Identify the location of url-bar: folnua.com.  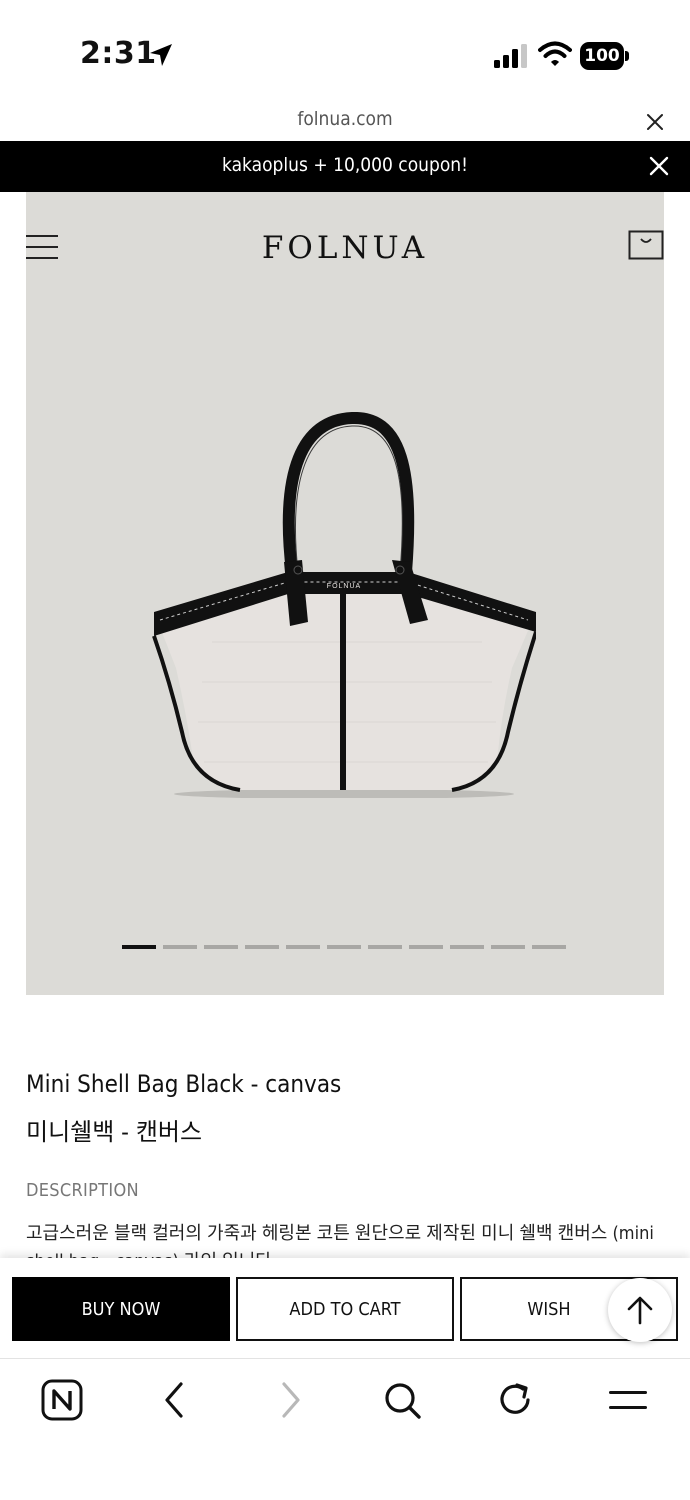
(345, 120).